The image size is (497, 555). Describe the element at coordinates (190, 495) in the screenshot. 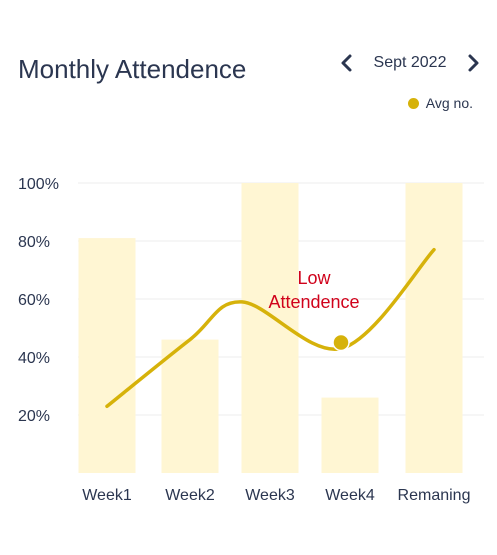

I see `x-tick-label: Week2` at that location.